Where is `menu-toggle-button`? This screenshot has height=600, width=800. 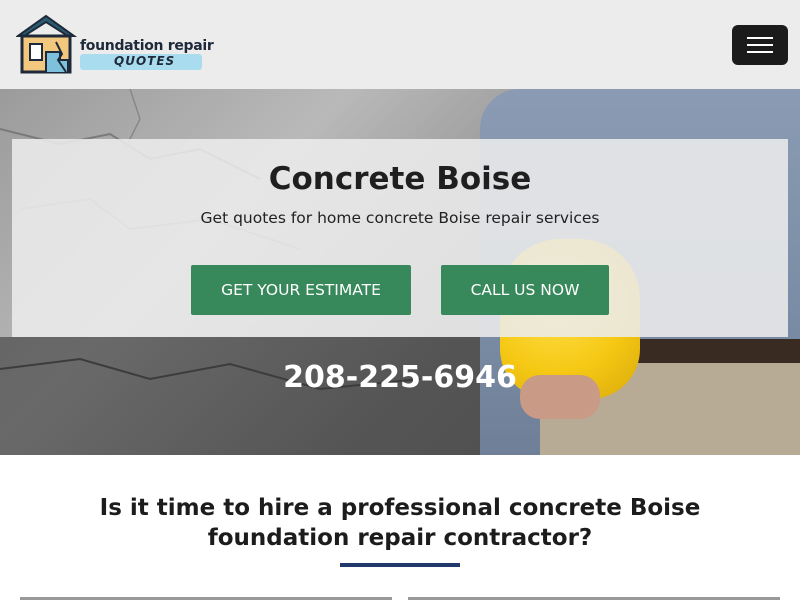
menu-toggle-button is located at coordinates (760, 45).